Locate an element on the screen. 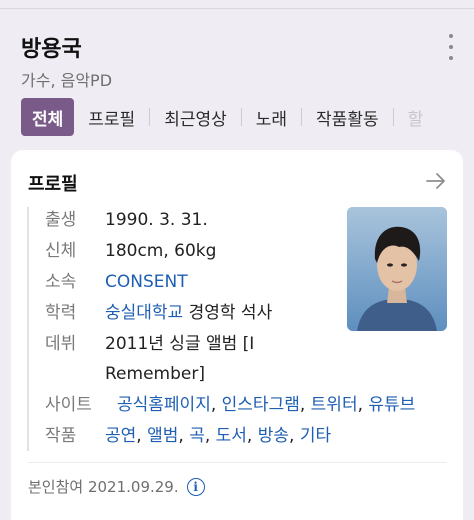 This screenshot has height=520, width=474. arrow-right-icon is located at coordinates (436, 181).